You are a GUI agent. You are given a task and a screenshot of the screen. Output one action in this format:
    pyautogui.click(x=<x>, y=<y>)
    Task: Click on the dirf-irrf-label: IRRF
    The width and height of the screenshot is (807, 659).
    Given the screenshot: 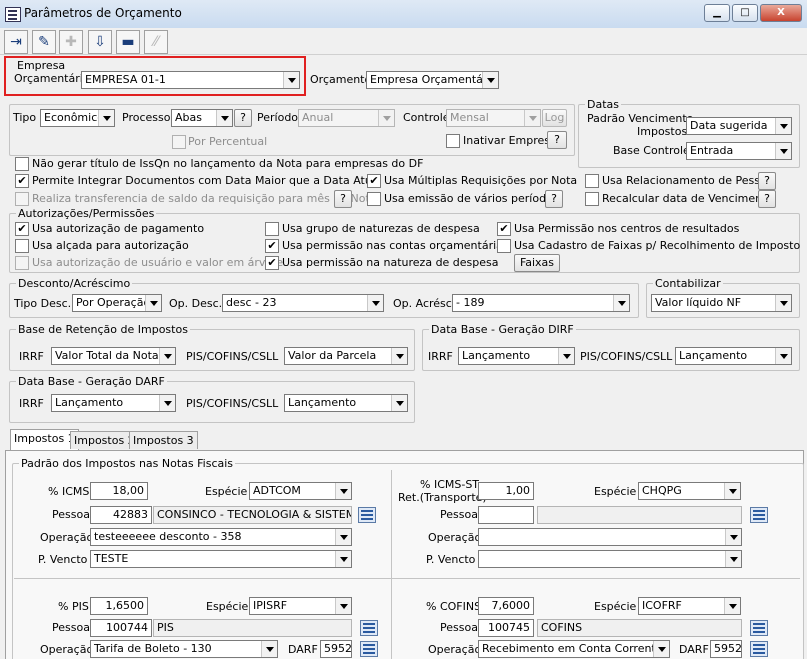 What is the action you would take?
    pyautogui.click(x=440, y=356)
    